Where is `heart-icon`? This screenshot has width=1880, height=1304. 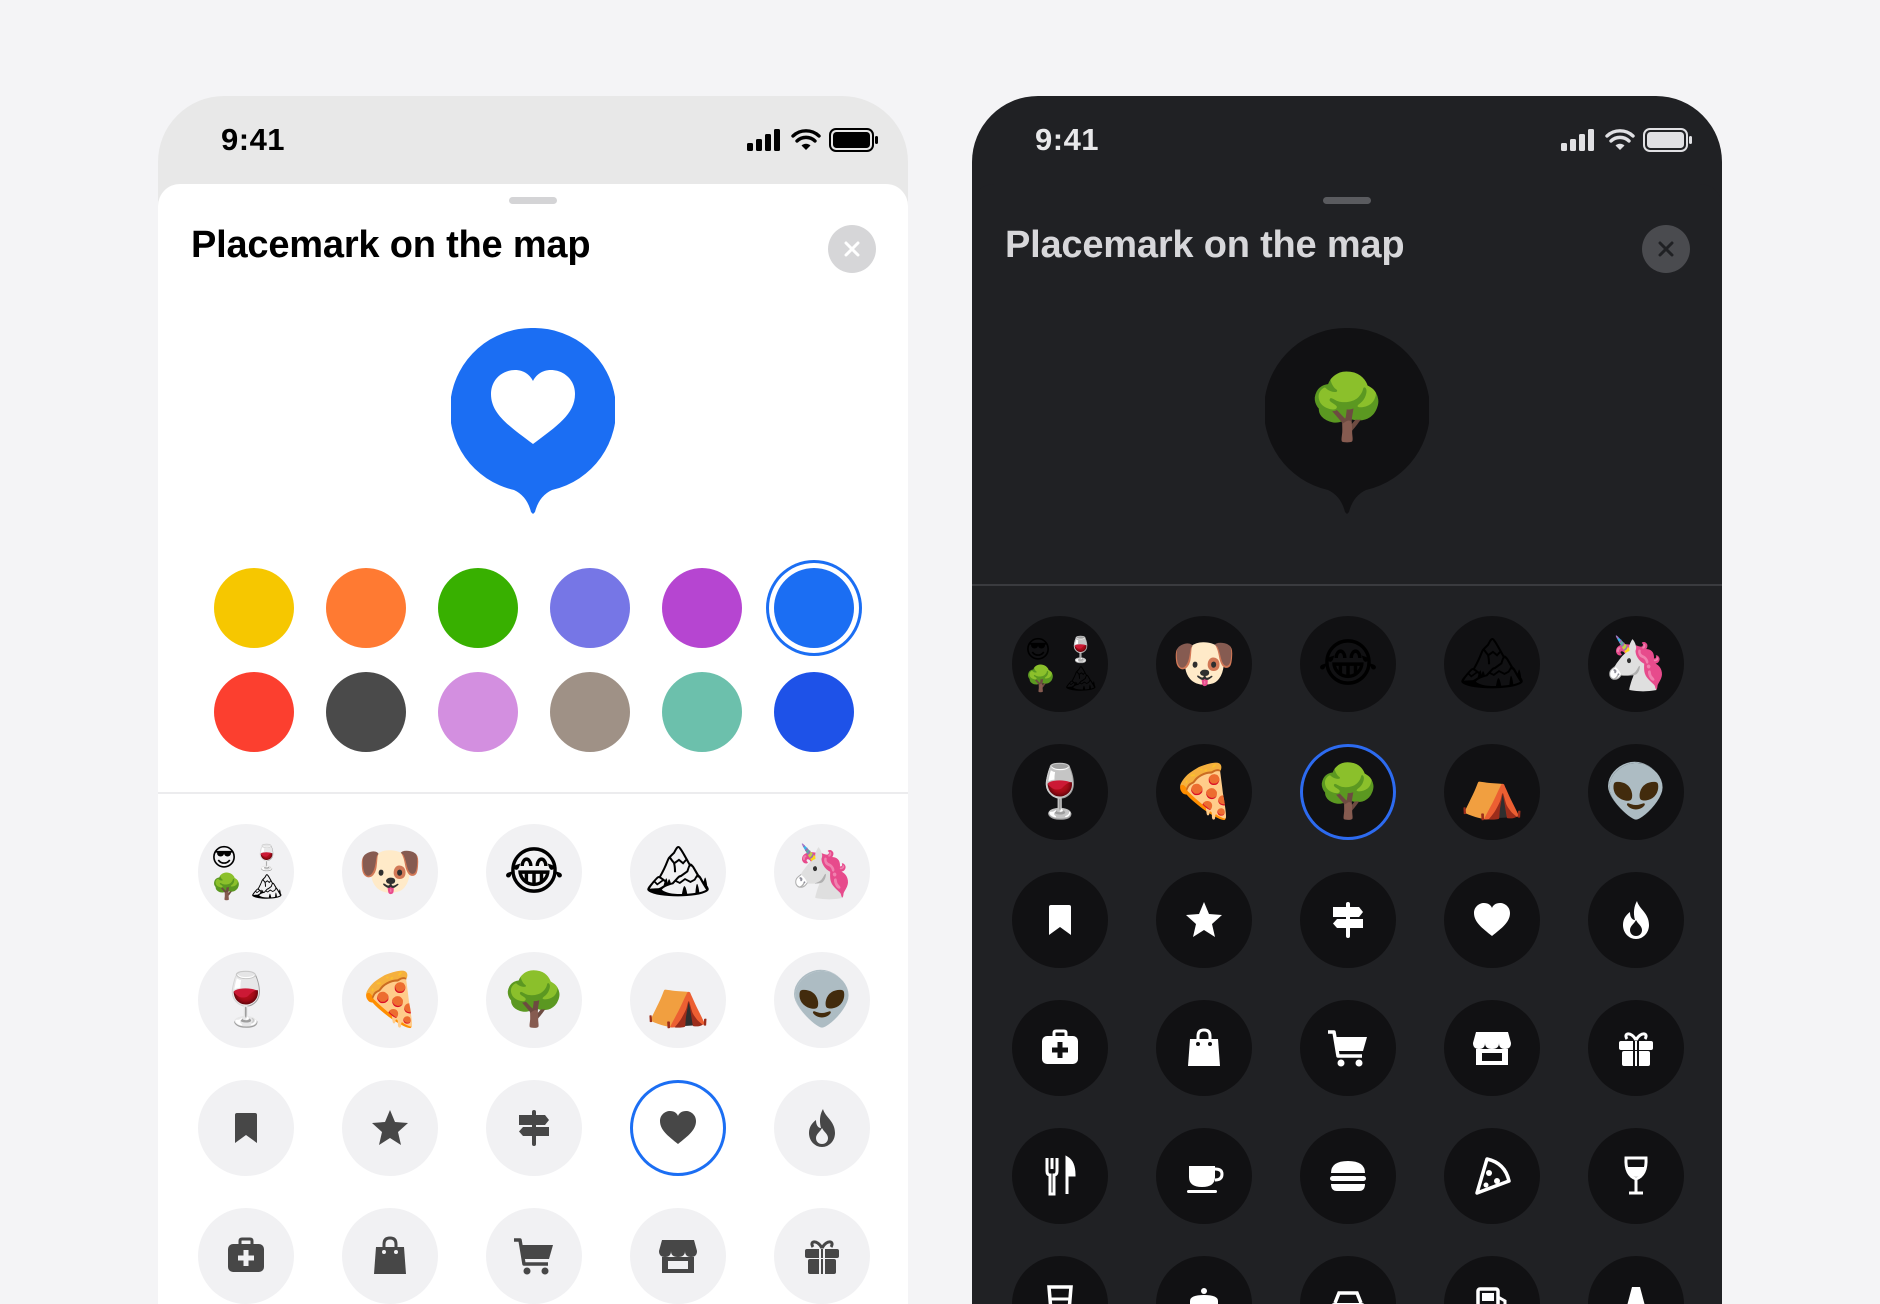 heart-icon is located at coordinates (1492, 920).